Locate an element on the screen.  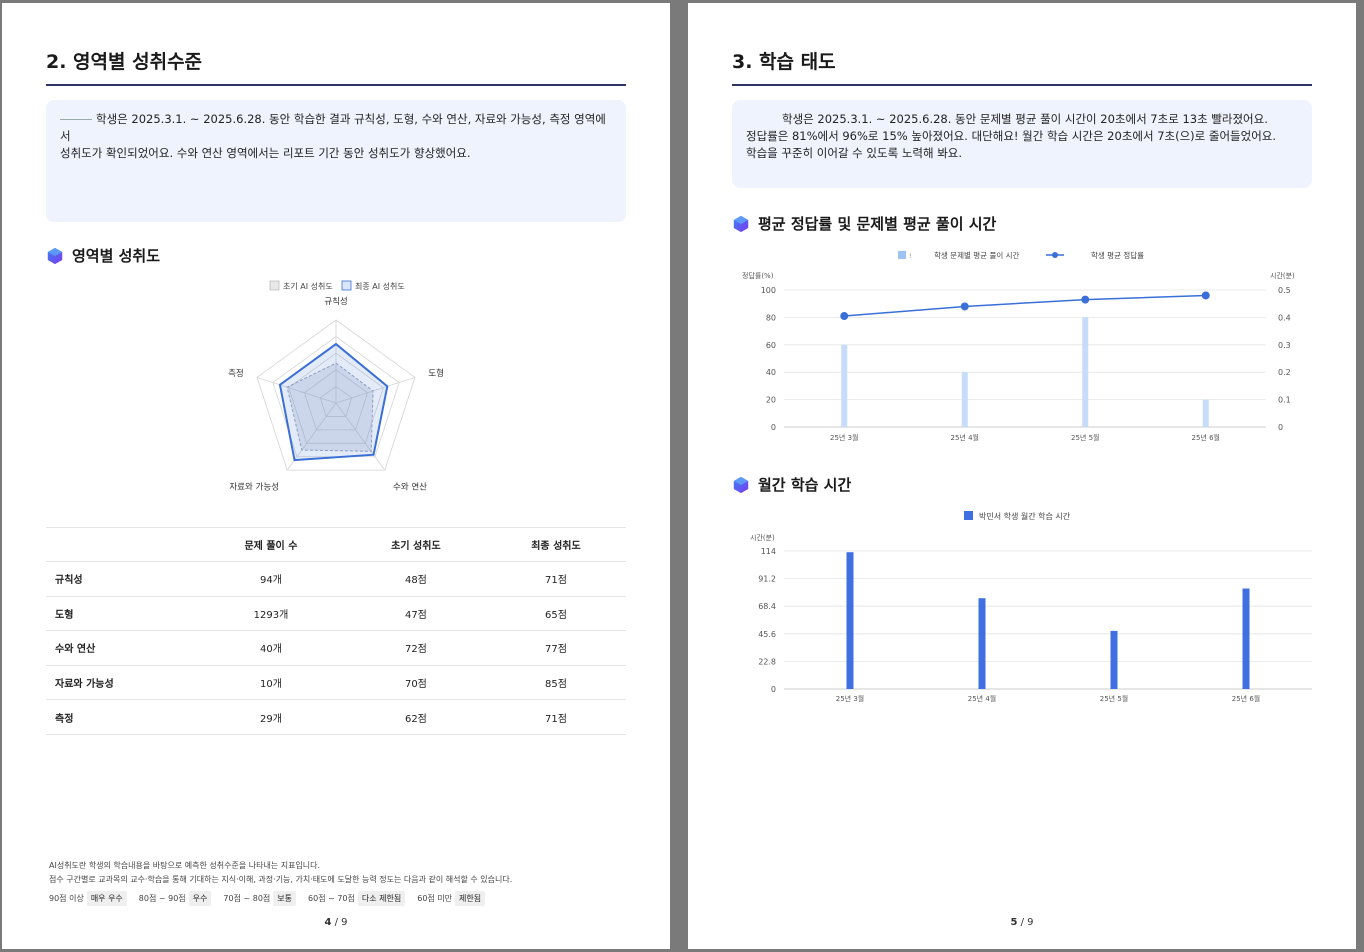
table-cell: 70점 is located at coordinates (415, 683).